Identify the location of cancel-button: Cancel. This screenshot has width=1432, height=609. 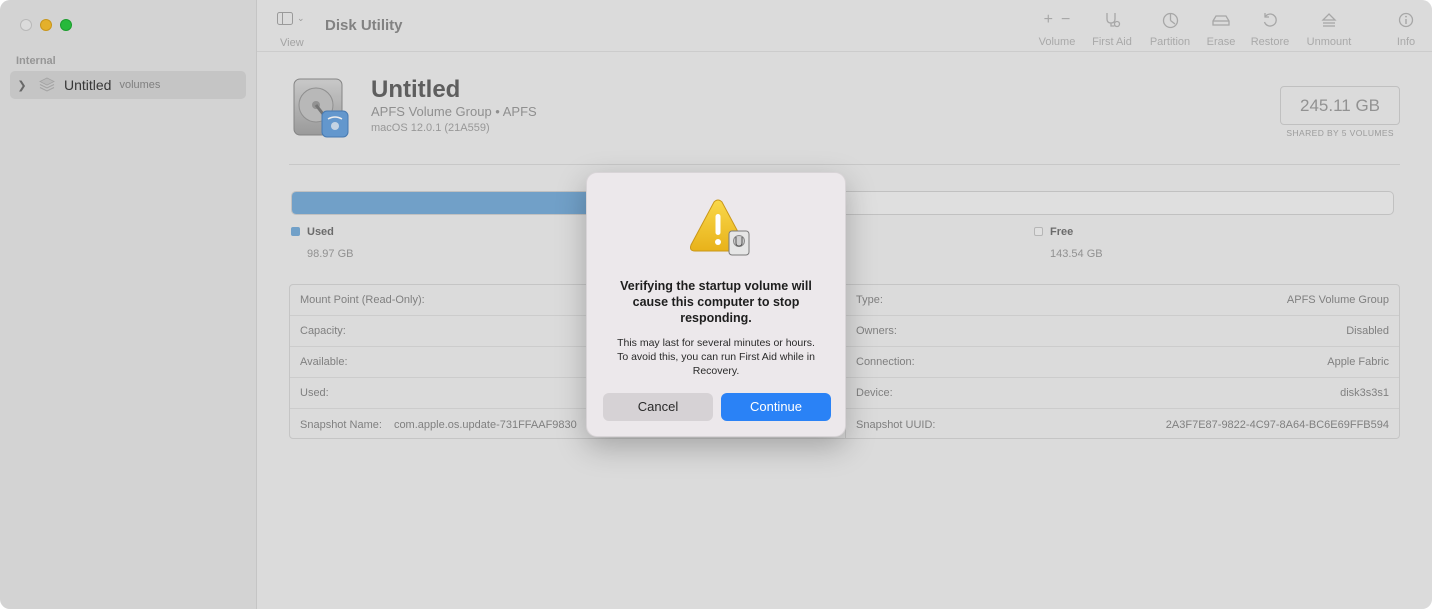
(658, 407).